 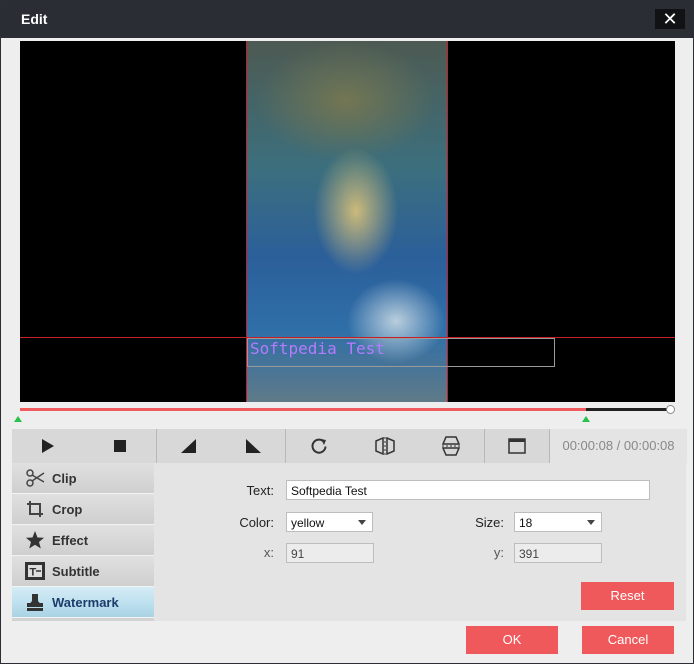 What do you see at coordinates (85, 602) in the screenshot?
I see `tab-watermark-label: Watermark` at bounding box center [85, 602].